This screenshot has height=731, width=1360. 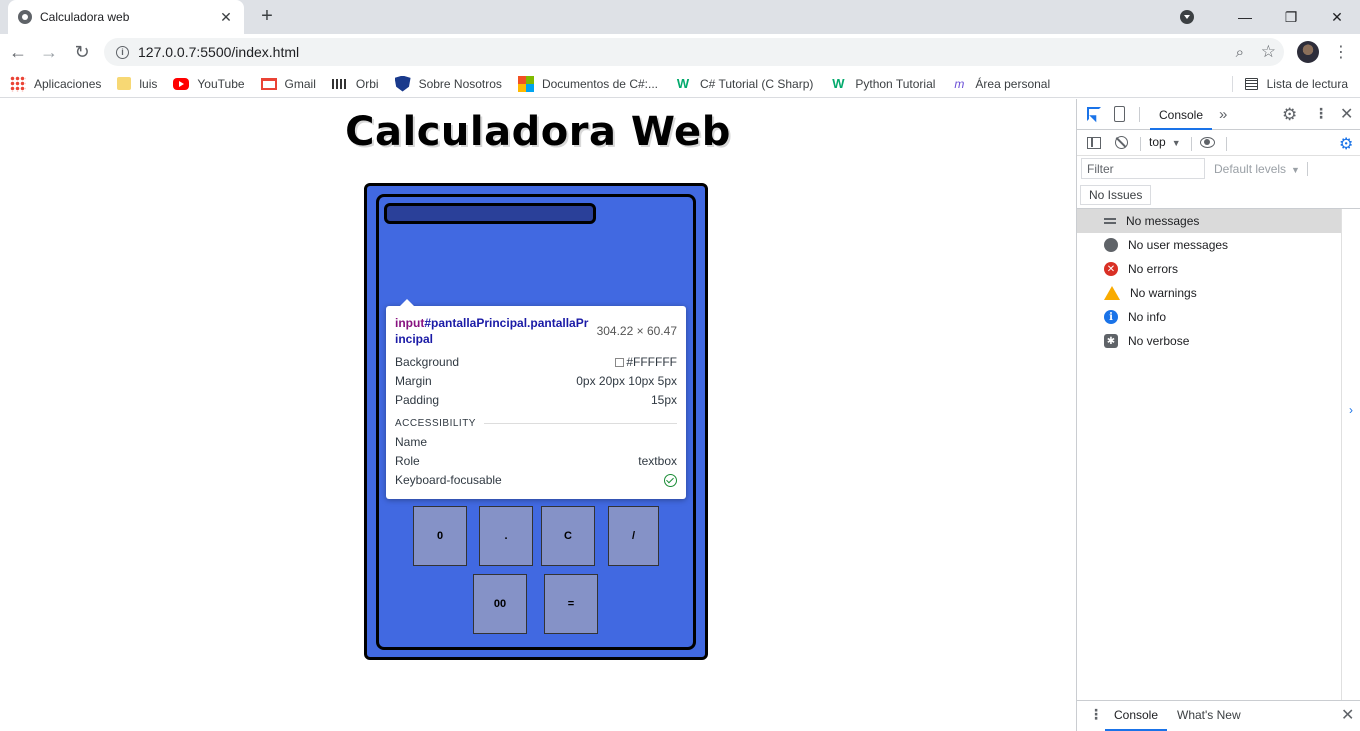 I want to click on context-select: top ▼, so click(x=1165, y=142).